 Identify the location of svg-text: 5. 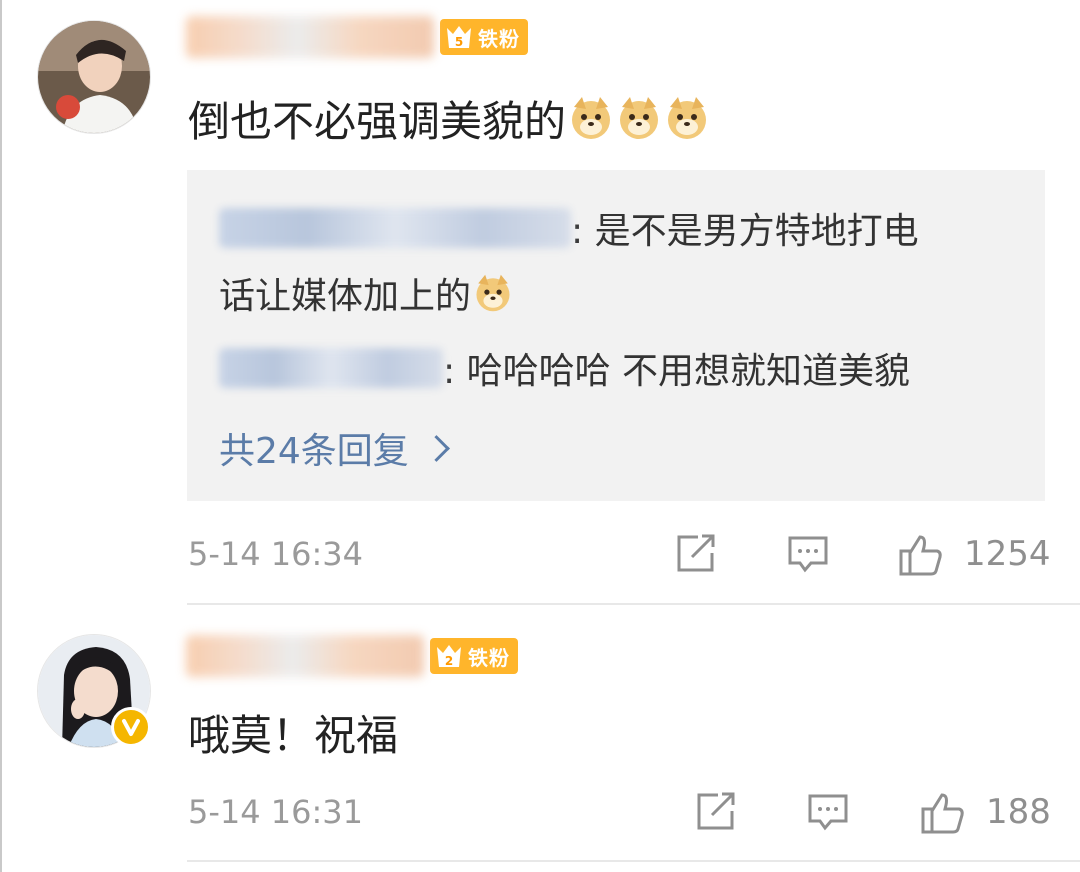
(459, 42).